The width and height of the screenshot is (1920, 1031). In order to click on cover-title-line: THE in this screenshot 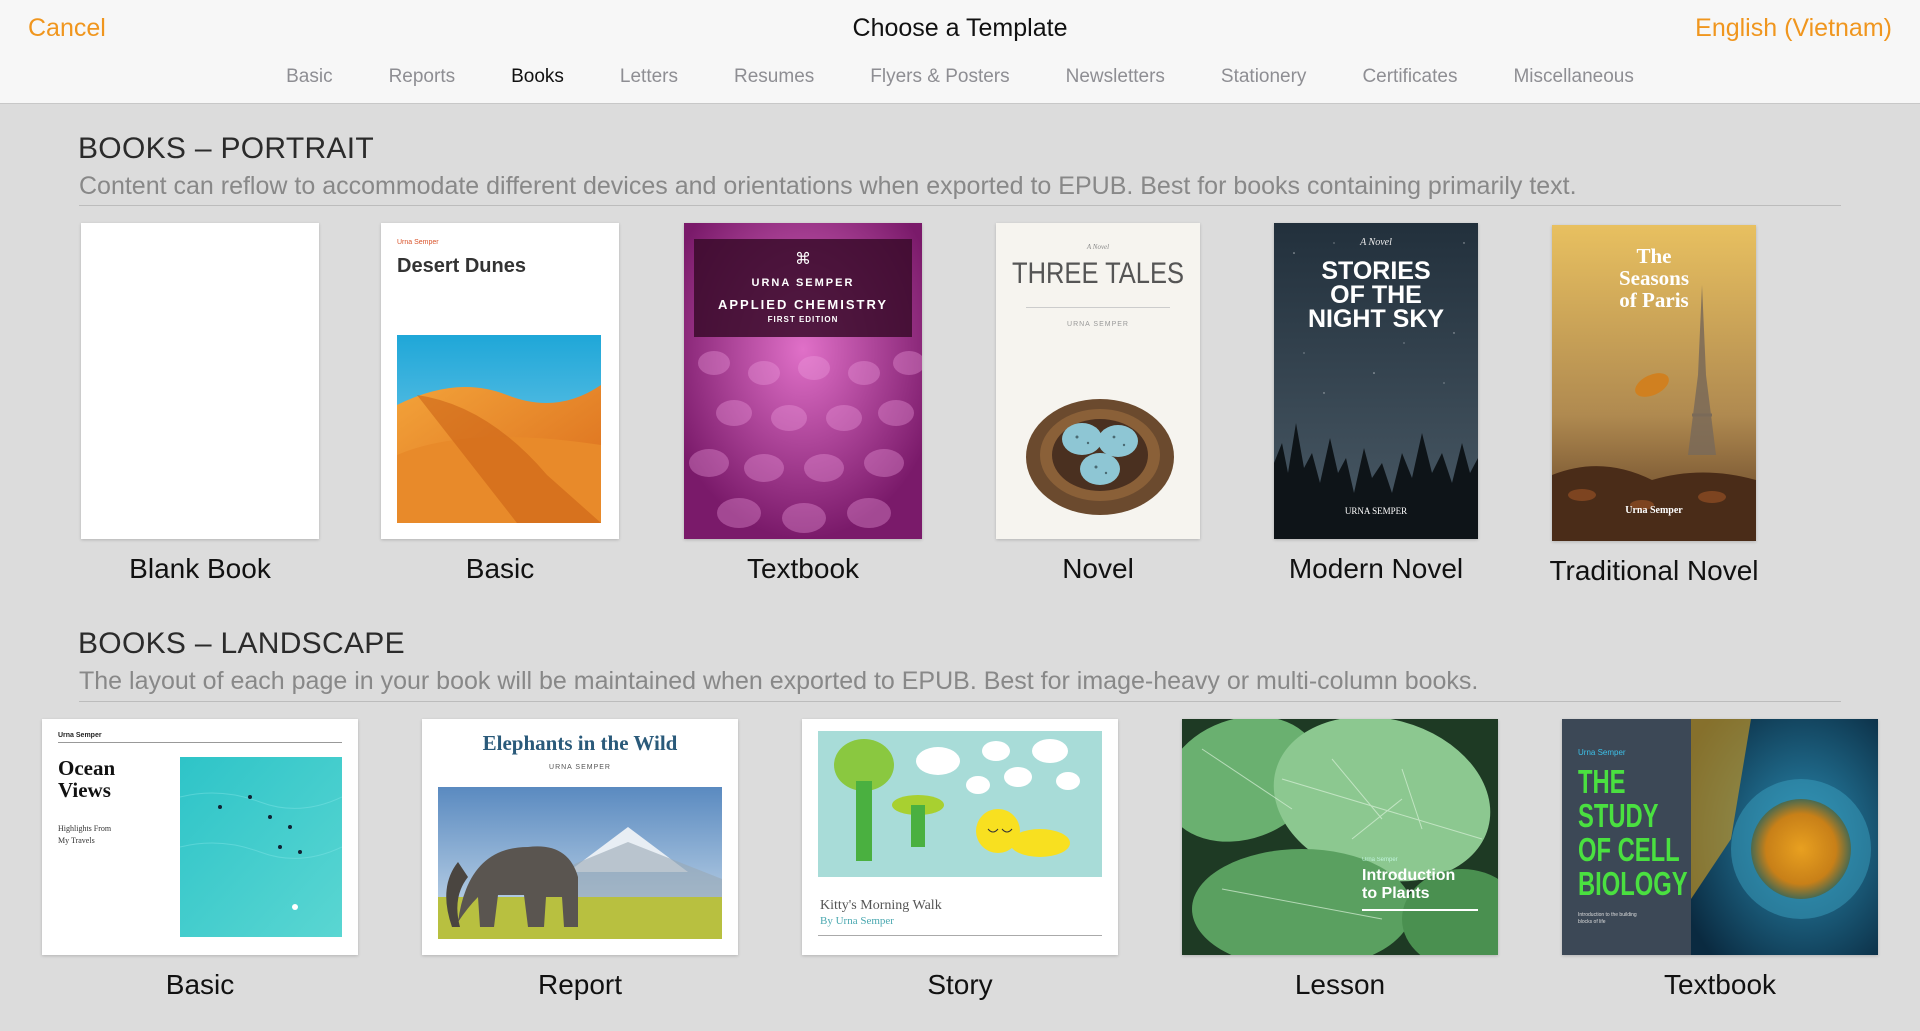, I will do `click(1602, 781)`.